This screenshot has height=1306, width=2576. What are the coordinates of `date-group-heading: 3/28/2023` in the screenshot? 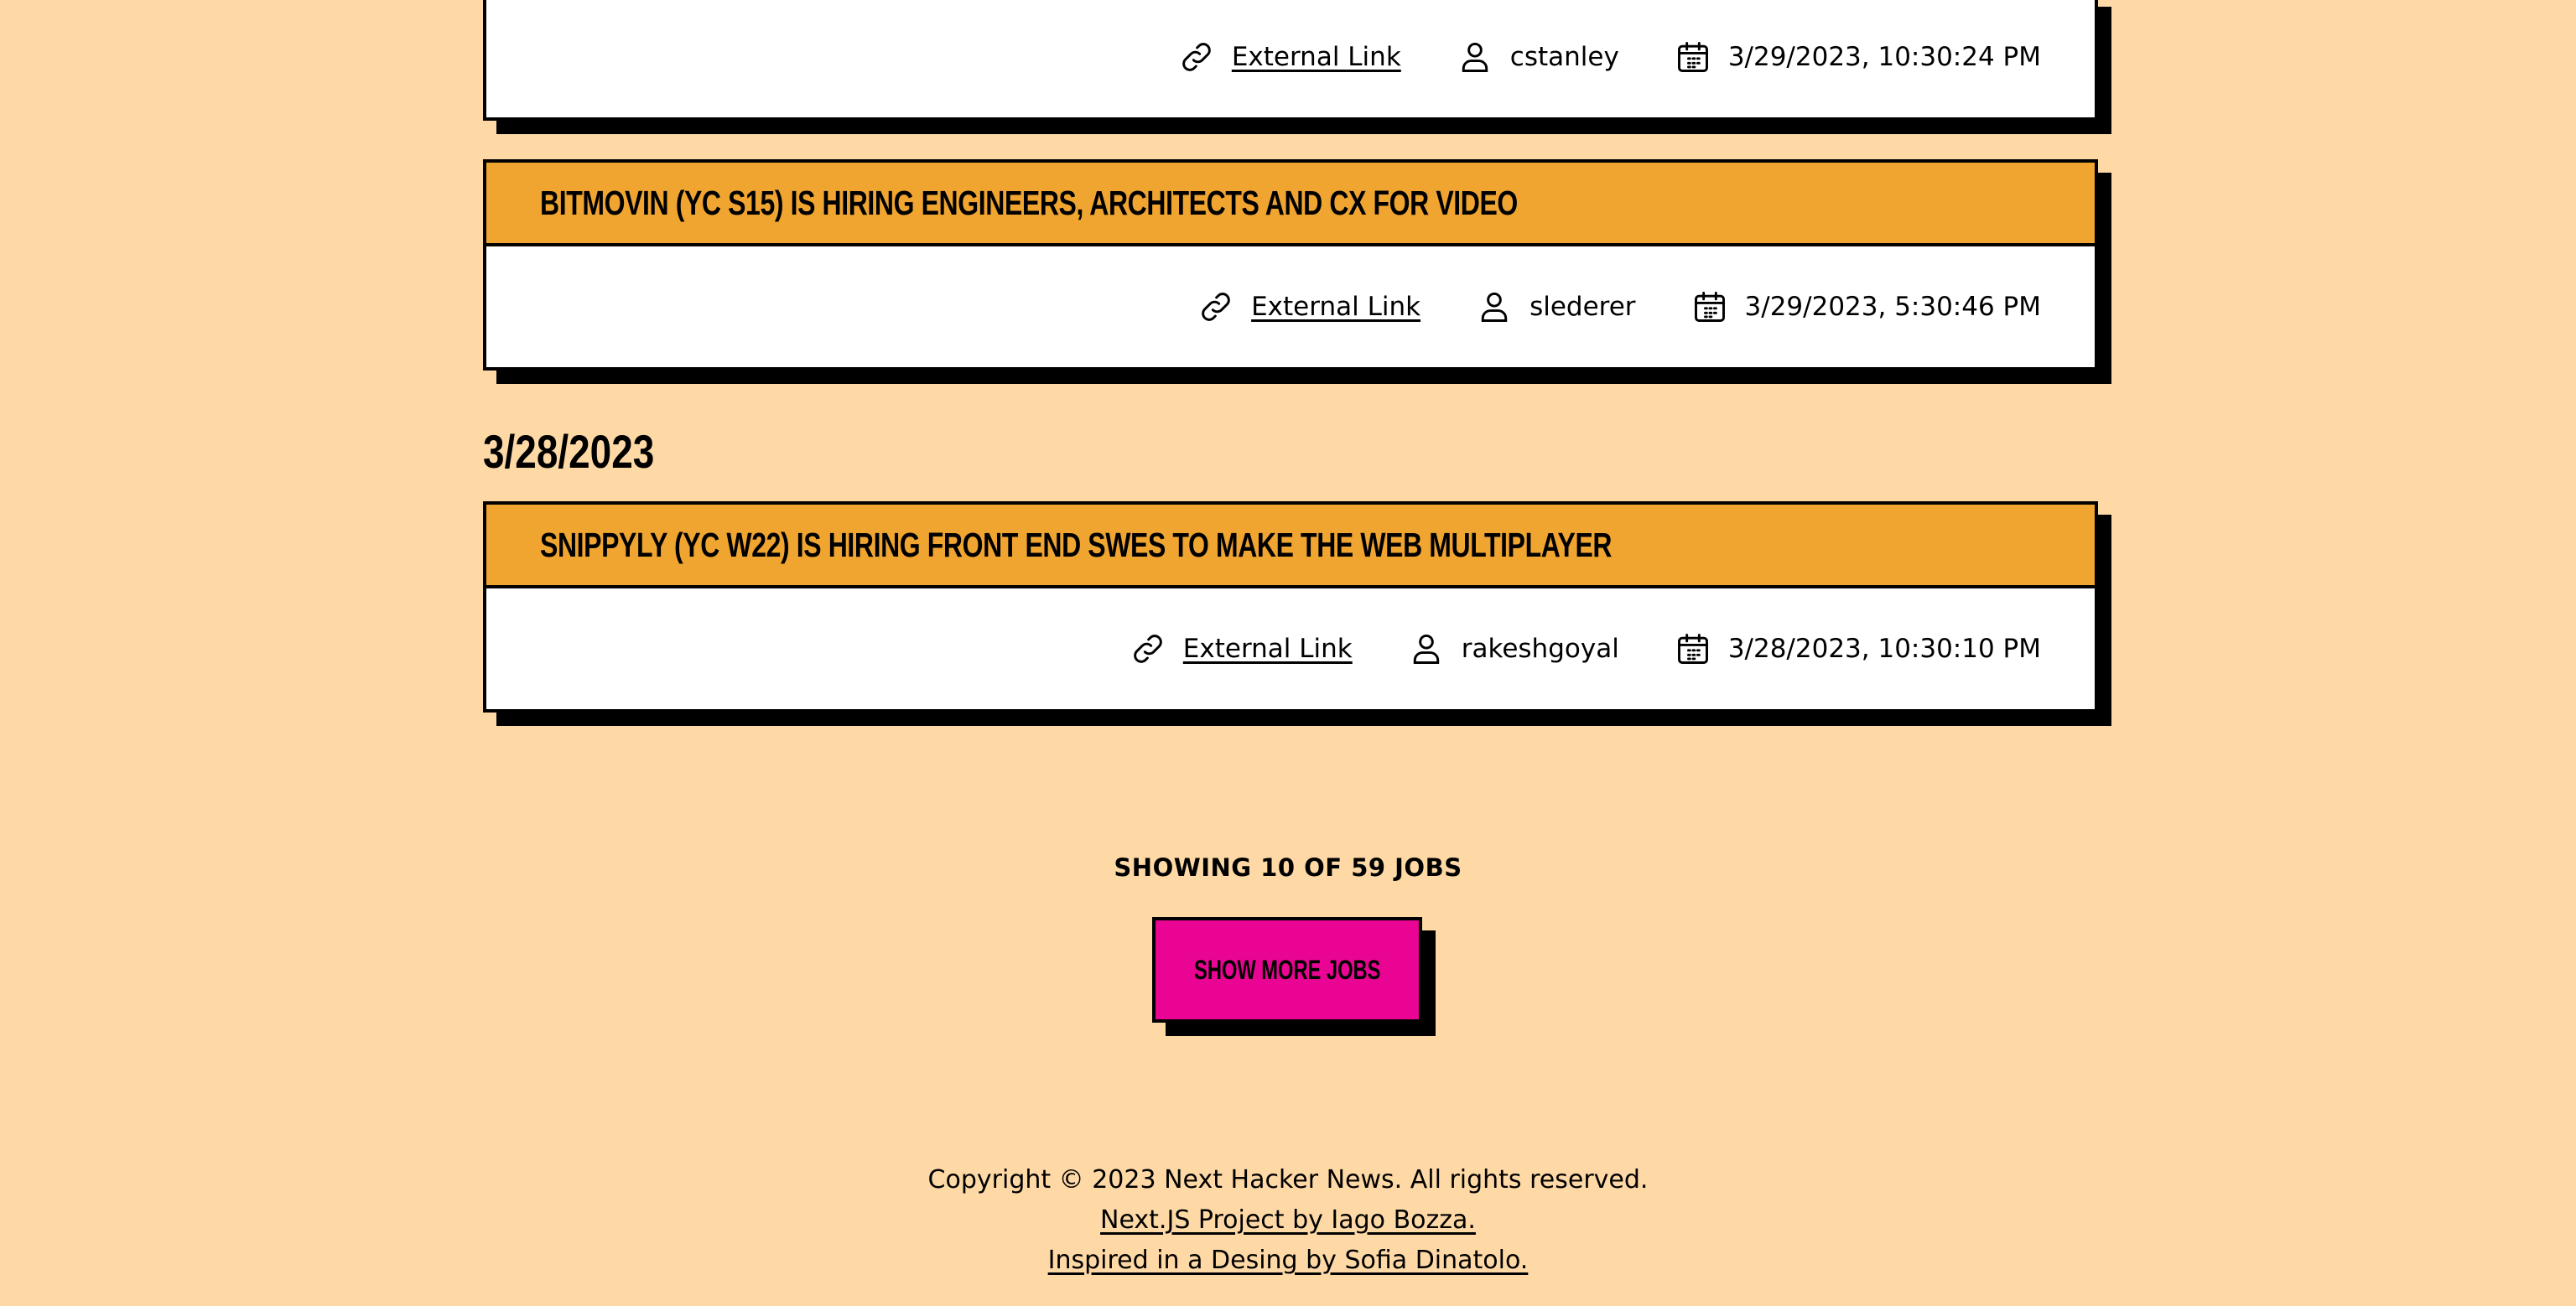 It's located at (569, 452).